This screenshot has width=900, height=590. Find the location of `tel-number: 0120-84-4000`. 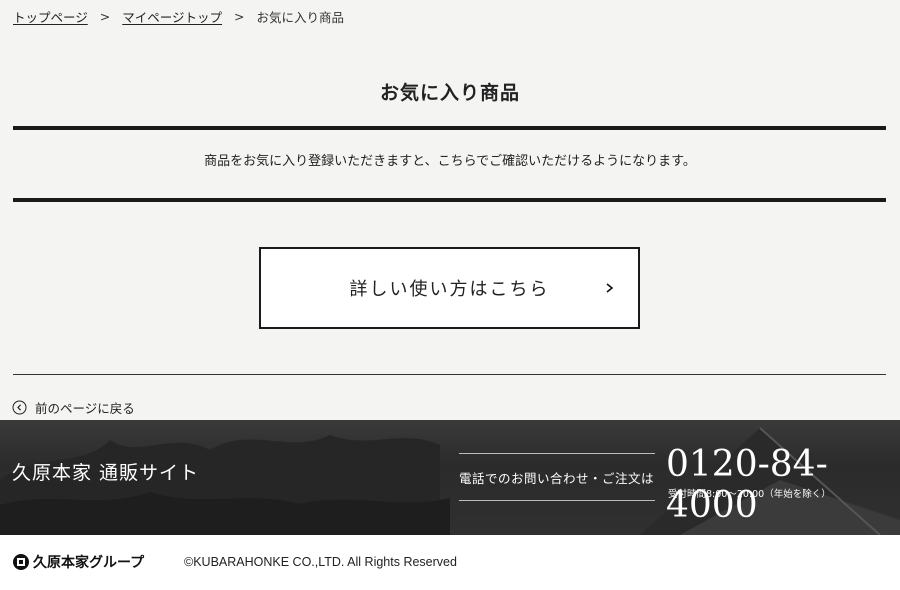

tel-number: 0120-84-4000 is located at coordinates (783, 485).